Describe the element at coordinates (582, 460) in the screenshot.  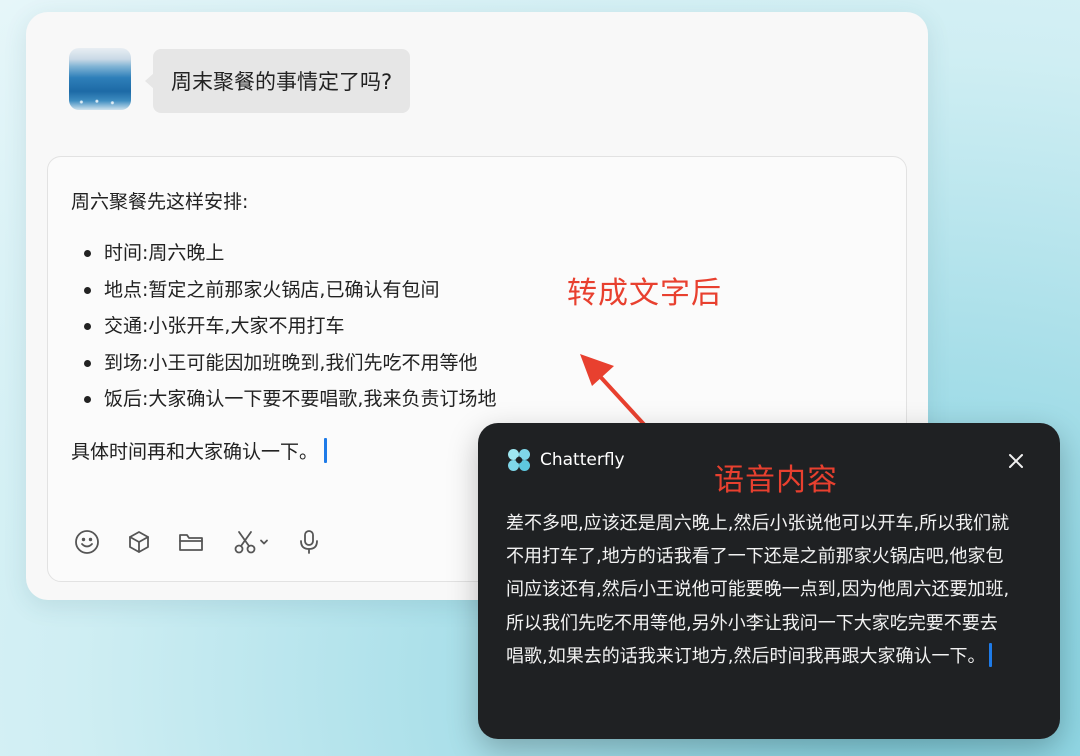
I see `brand-name: Chatterfly` at that location.